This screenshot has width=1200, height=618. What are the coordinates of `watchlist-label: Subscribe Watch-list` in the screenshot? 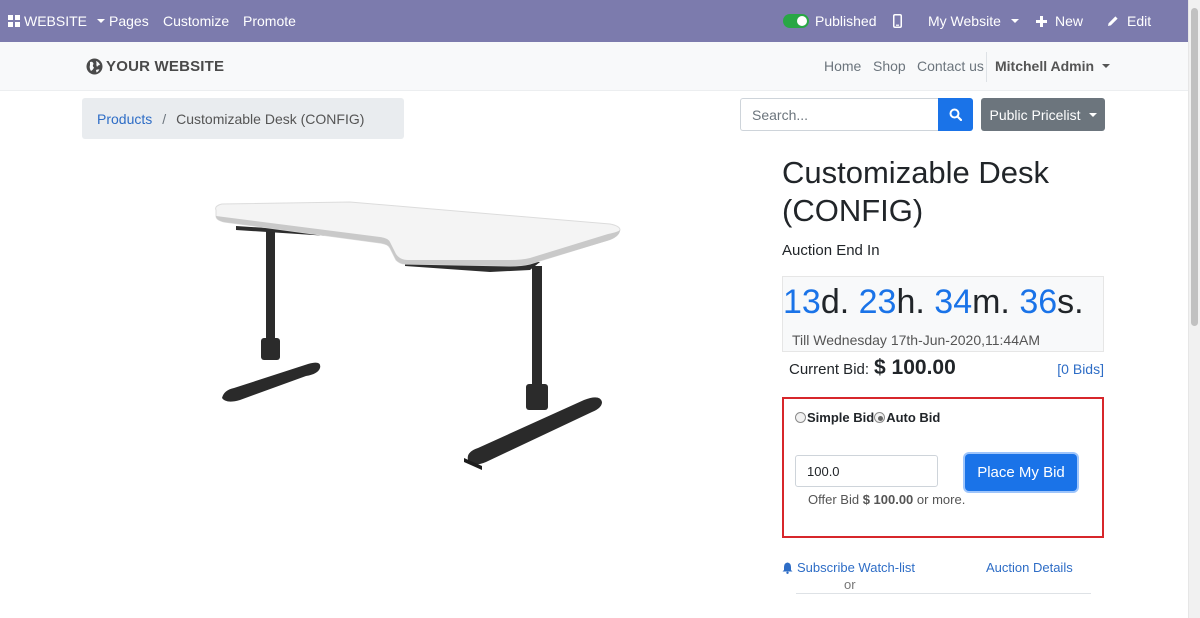 It's located at (856, 567).